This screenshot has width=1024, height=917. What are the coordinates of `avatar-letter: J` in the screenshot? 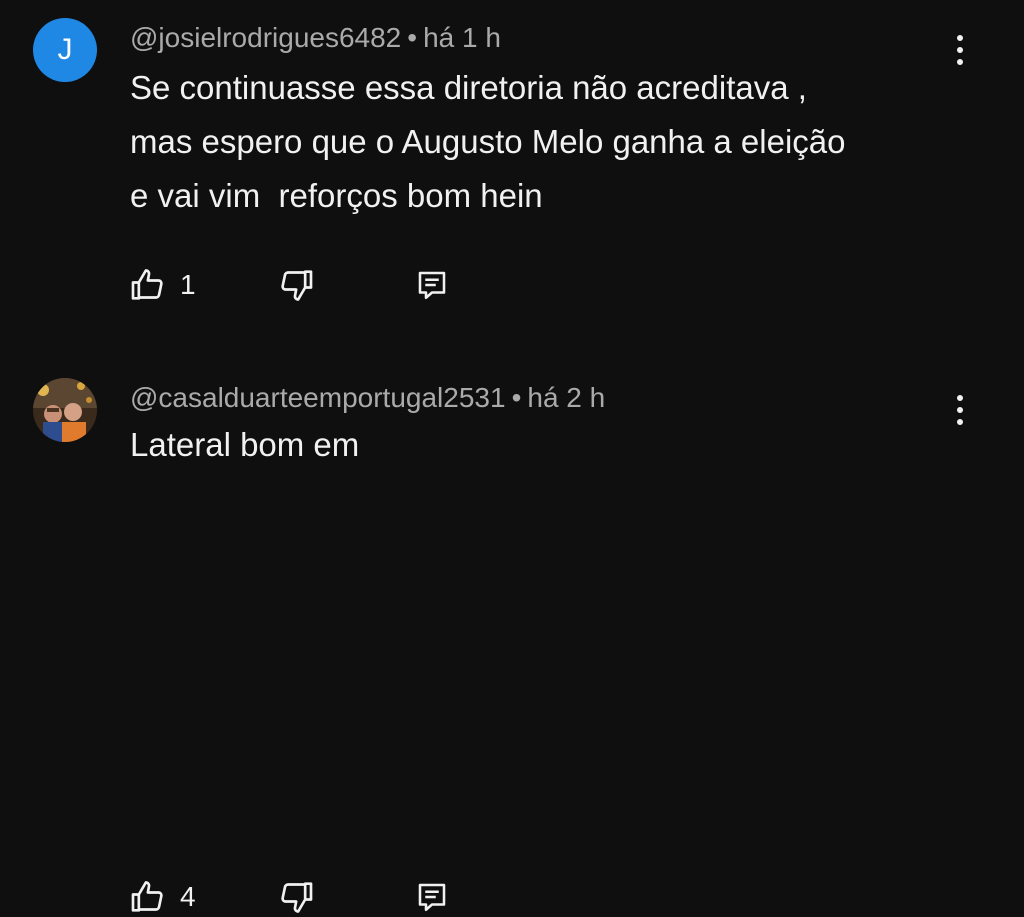 It's located at (65, 49).